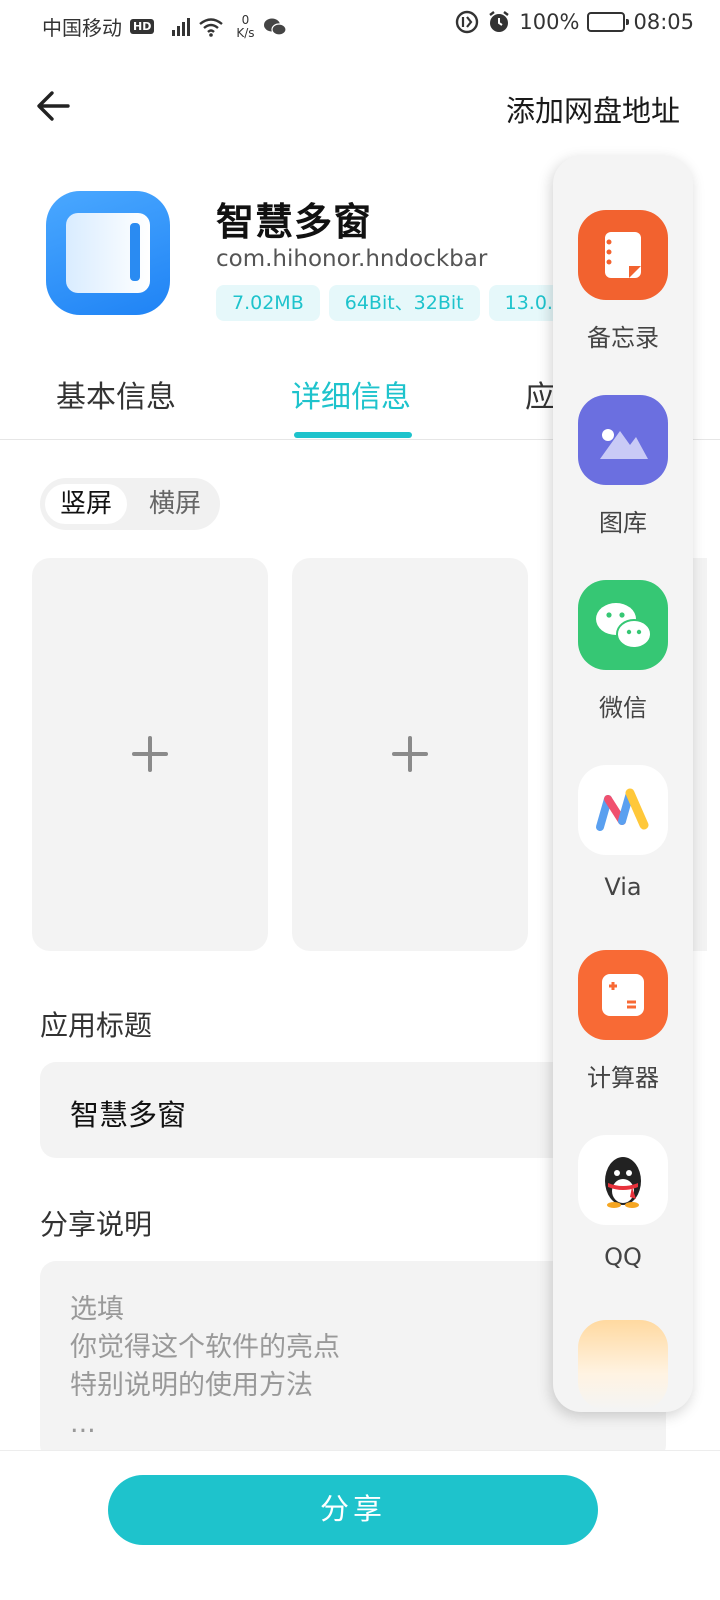 Image resolution: width=720 pixels, height=1600 pixels. What do you see at coordinates (360, 106) in the screenshot?
I see `header: 添加网盘地址` at bounding box center [360, 106].